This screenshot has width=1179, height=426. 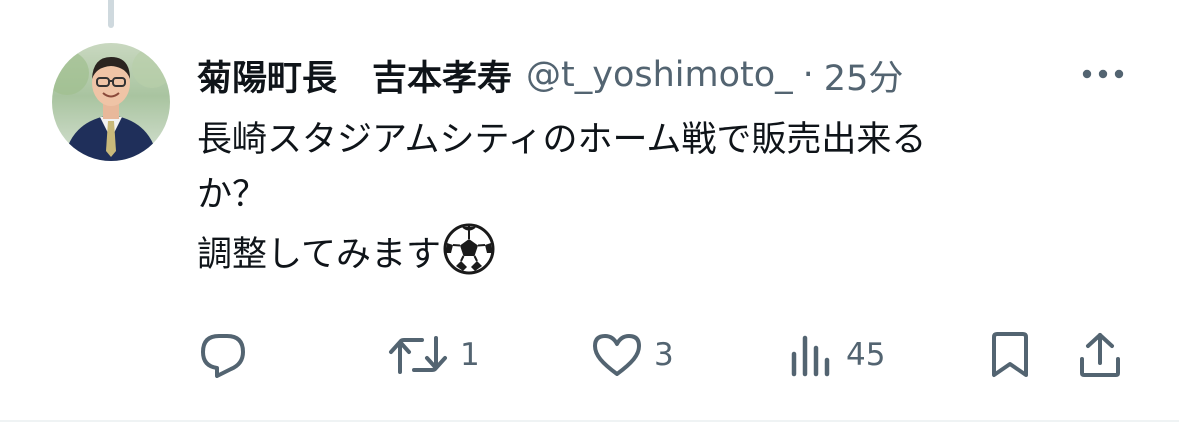 What do you see at coordinates (232, 195) in the screenshot?
I see `tweet-text-line: か？` at bounding box center [232, 195].